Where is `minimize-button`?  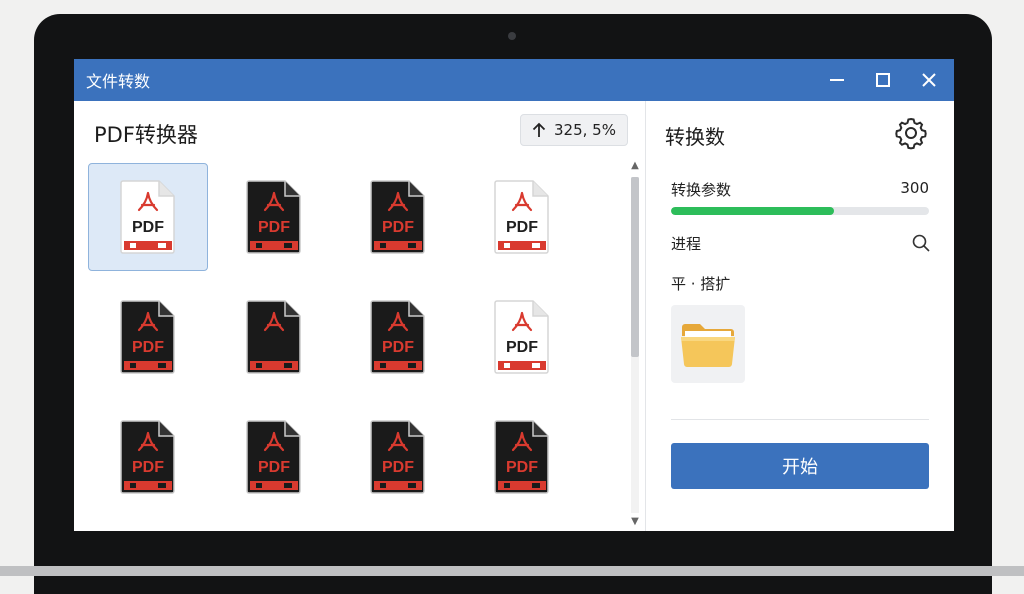
minimize-button is located at coordinates (837, 80).